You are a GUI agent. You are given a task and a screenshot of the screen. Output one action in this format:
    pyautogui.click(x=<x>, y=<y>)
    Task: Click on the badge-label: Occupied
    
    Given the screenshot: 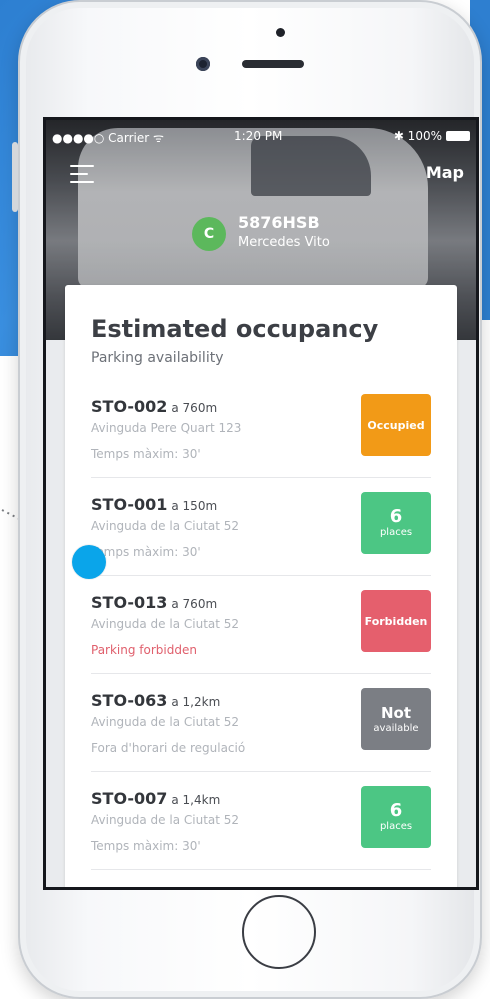 What is the action you would take?
    pyautogui.click(x=396, y=425)
    